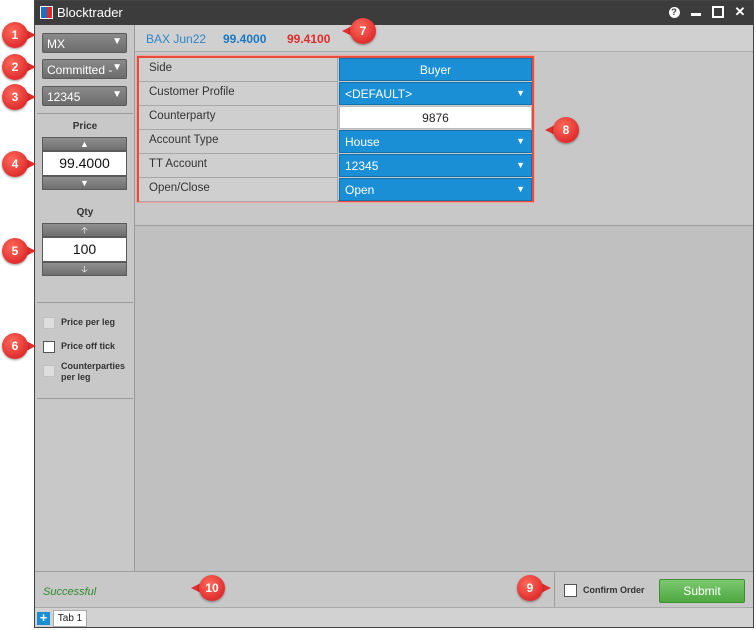  I want to click on arrow-up-icon: 🡡, so click(84, 230).